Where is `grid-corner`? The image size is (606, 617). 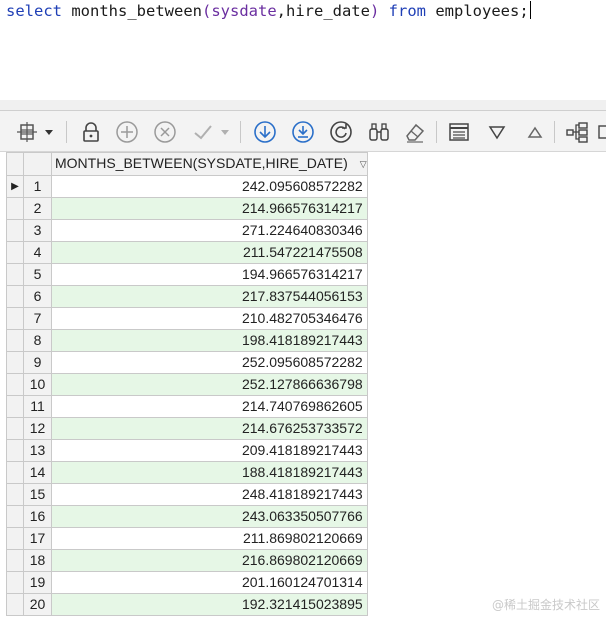 grid-corner is located at coordinates (15, 164).